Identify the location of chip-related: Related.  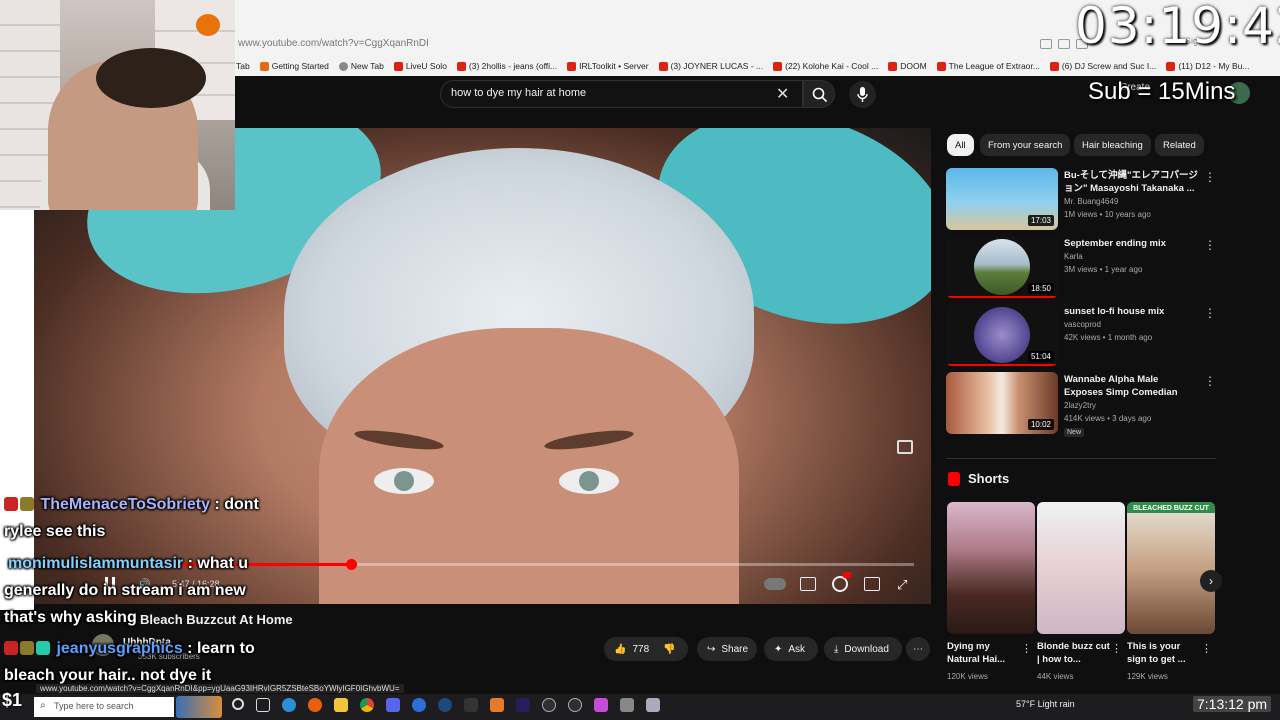
(1179, 145).